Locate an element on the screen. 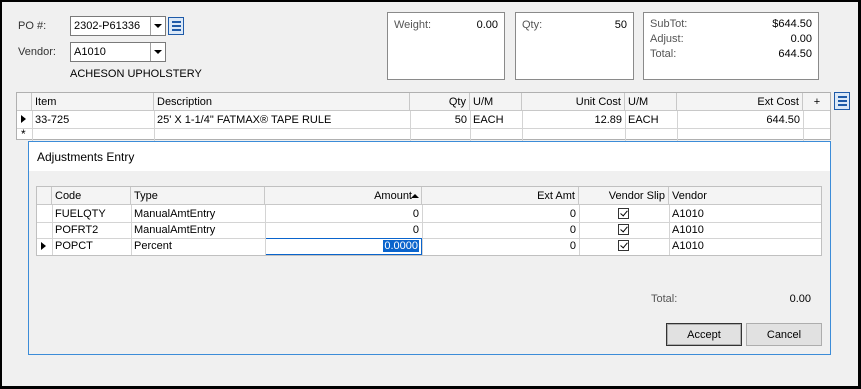  weight-value: 0.00 is located at coordinates (487, 25).